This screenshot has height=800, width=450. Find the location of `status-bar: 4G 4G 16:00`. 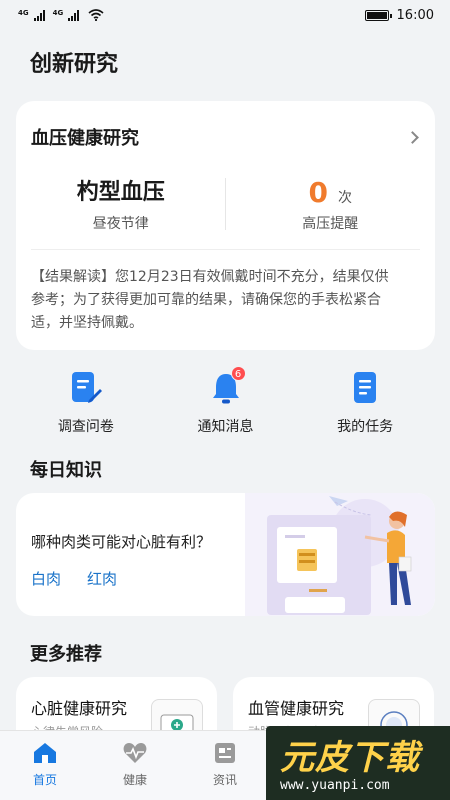

status-bar: 4G 4G 16:00 is located at coordinates (225, 15).